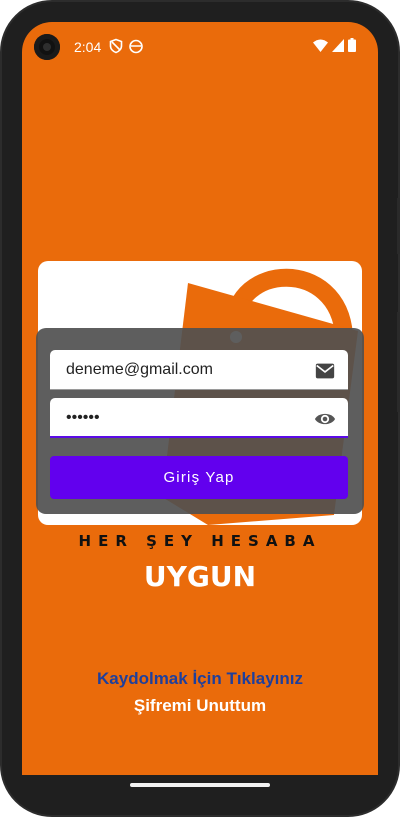 The height and width of the screenshot is (817, 400). Describe the element at coordinates (352, 45) in the screenshot. I see `battery-icon` at that location.